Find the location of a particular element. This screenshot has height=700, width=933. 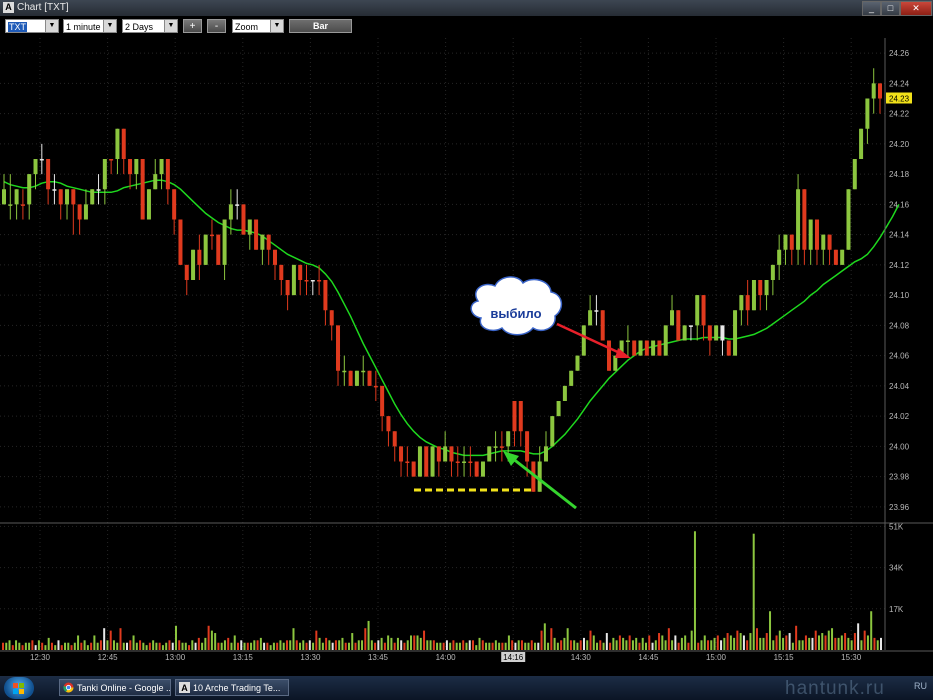

minimize-button: _ is located at coordinates (871, 8).